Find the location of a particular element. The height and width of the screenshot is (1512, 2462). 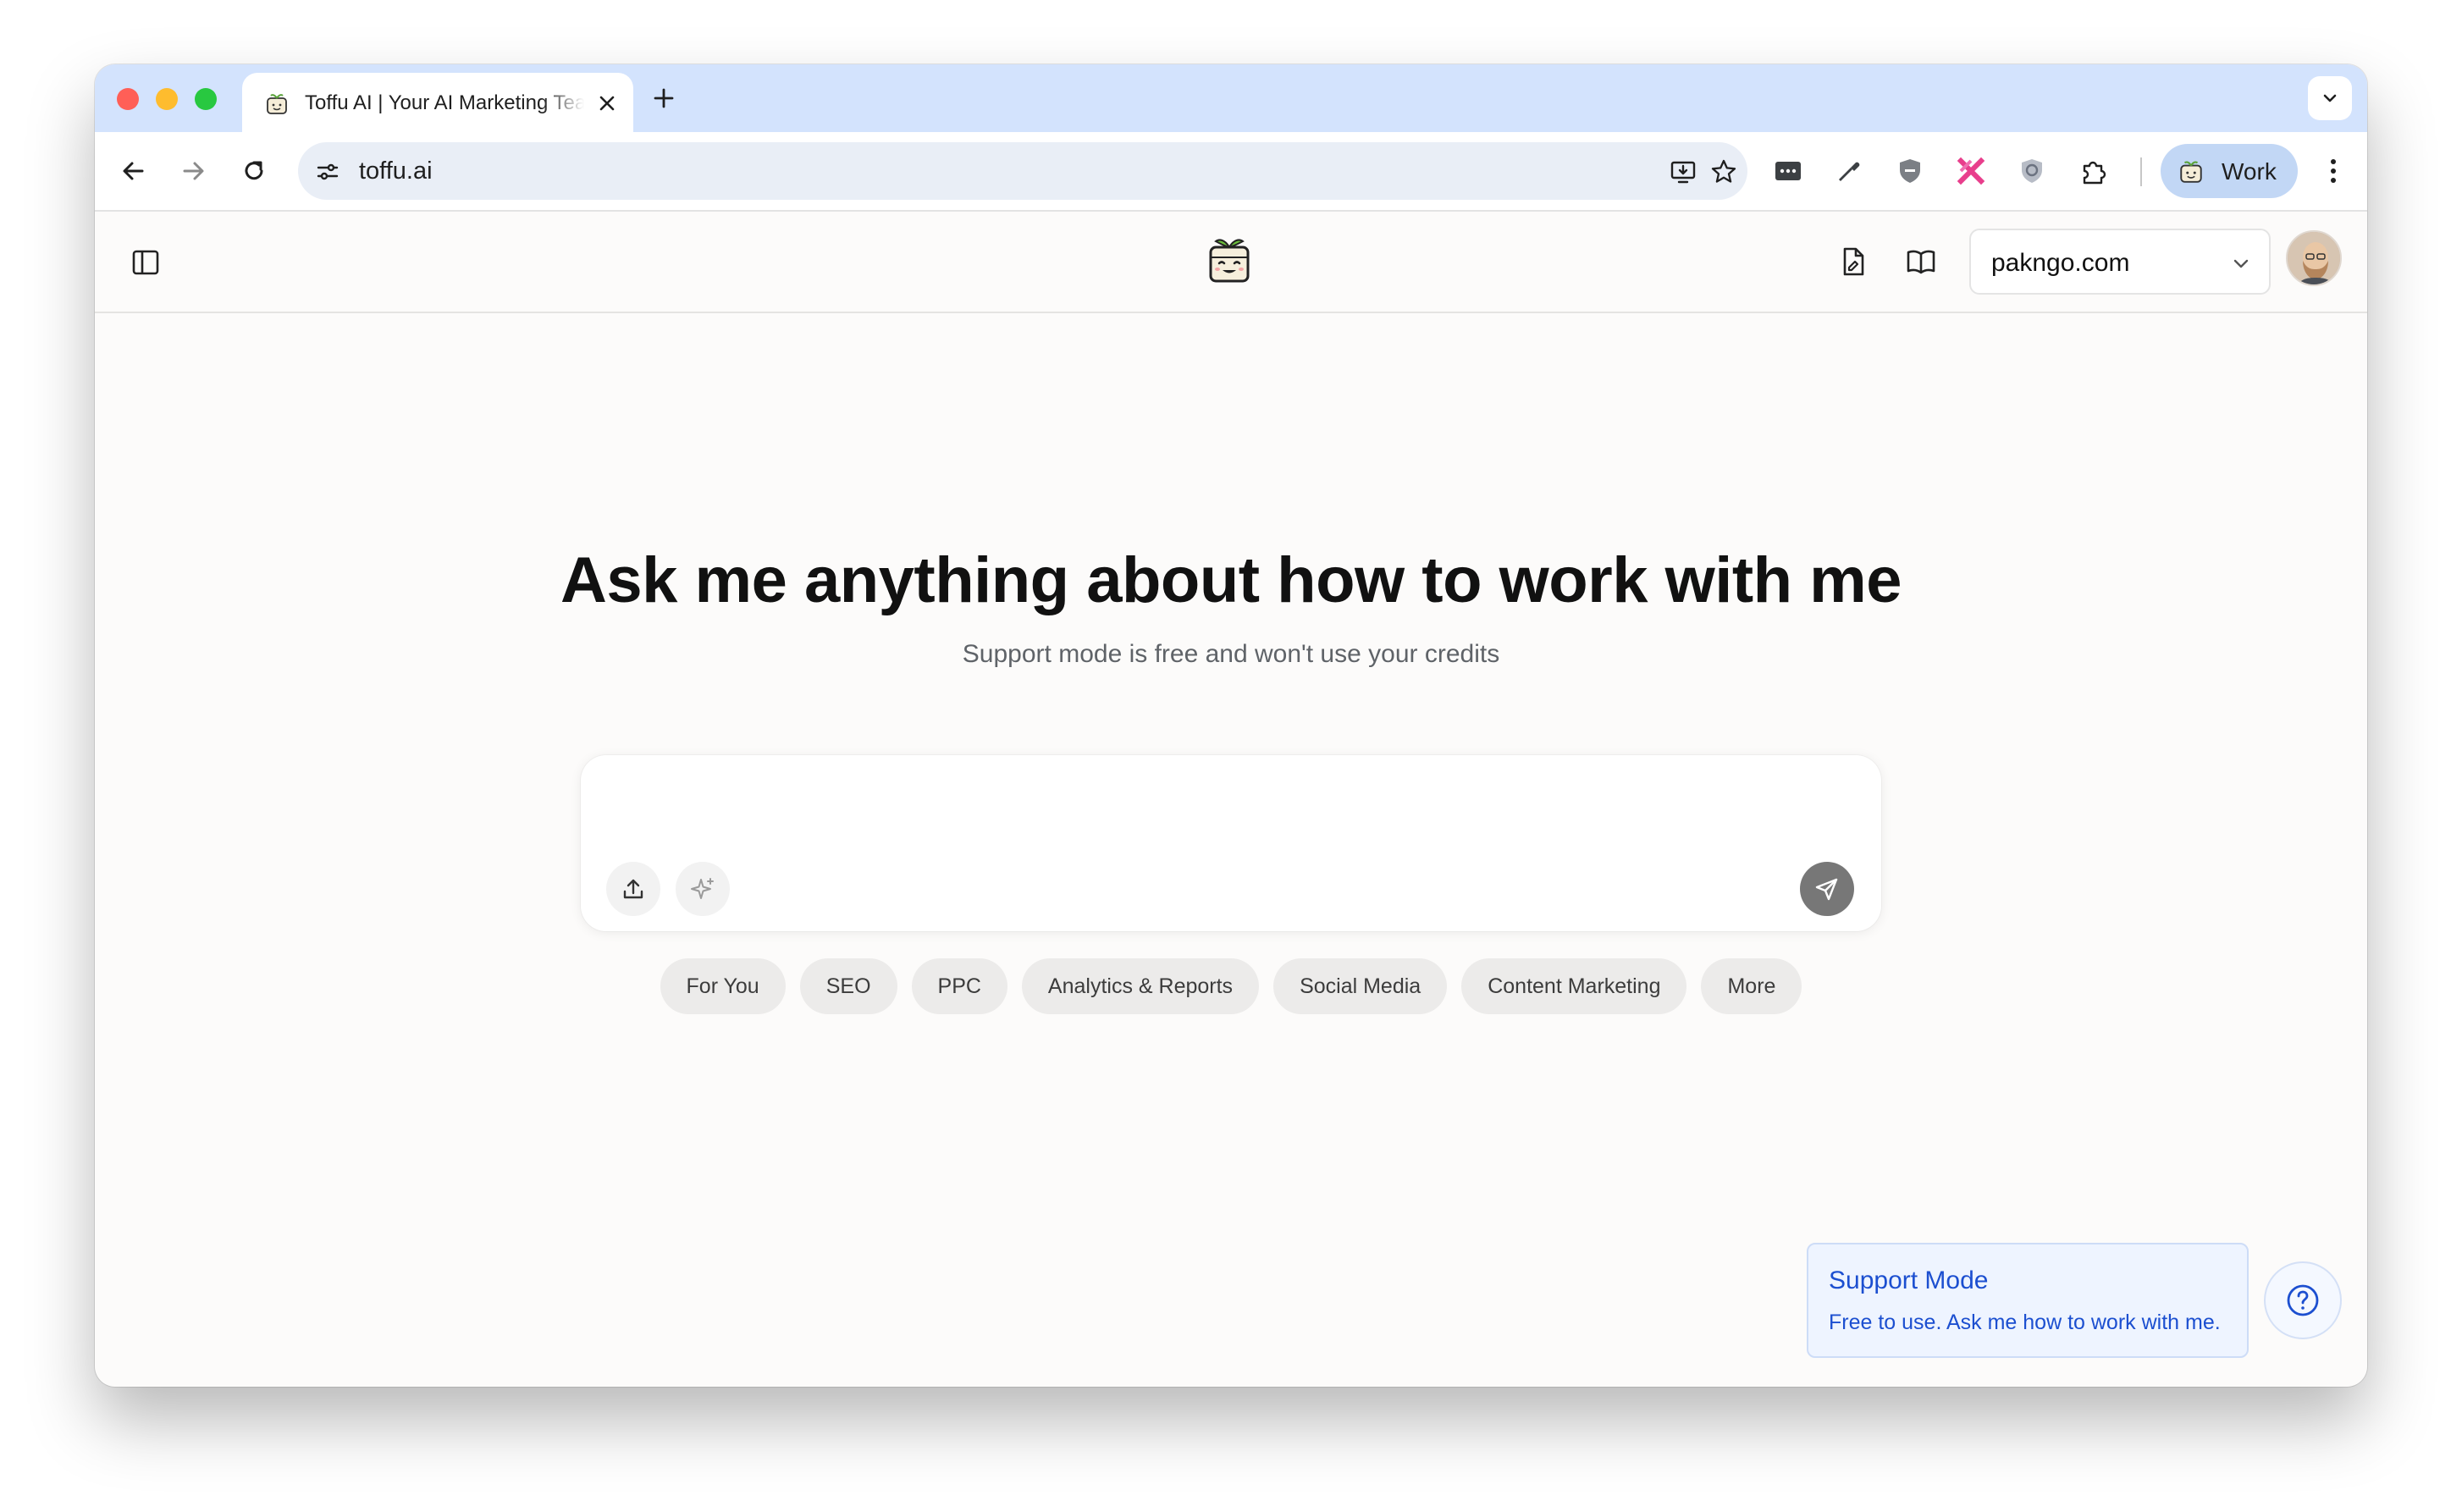

close-icon is located at coordinates (607, 103).